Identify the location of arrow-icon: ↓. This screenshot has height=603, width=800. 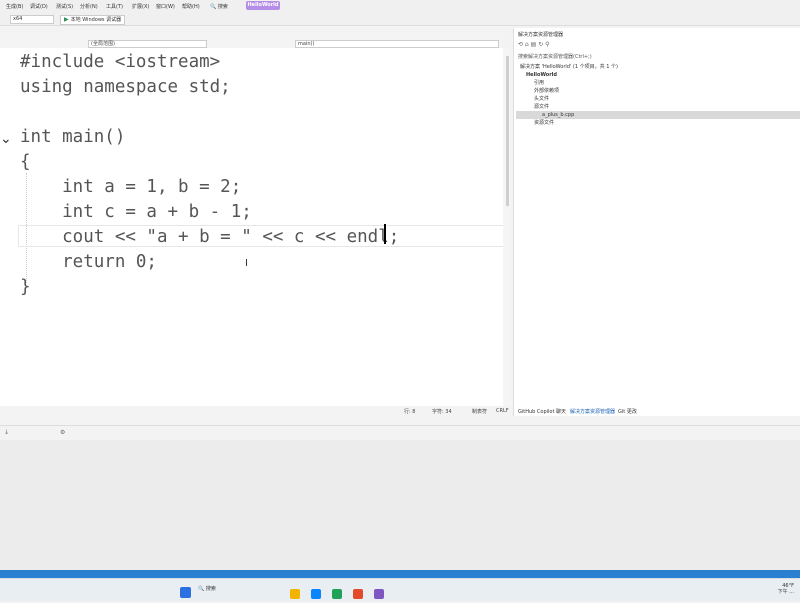
(6, 432).